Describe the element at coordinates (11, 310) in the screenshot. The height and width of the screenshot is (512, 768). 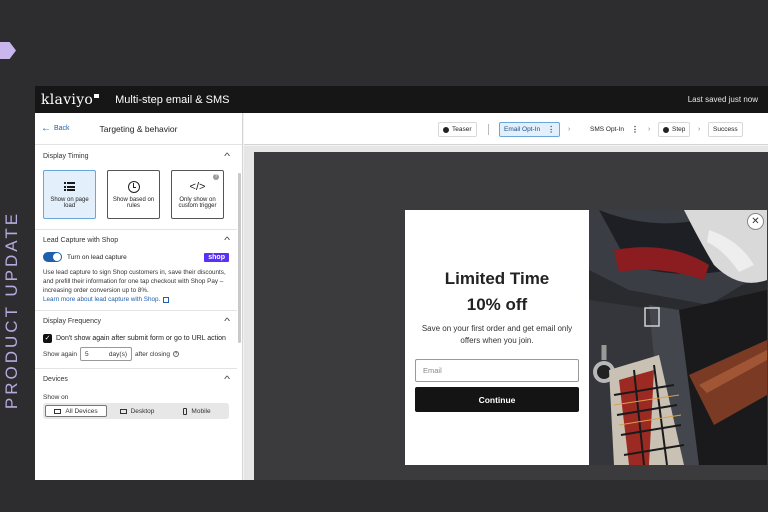
I see `product-update-label: PRODUCT UPDATE` at that location.